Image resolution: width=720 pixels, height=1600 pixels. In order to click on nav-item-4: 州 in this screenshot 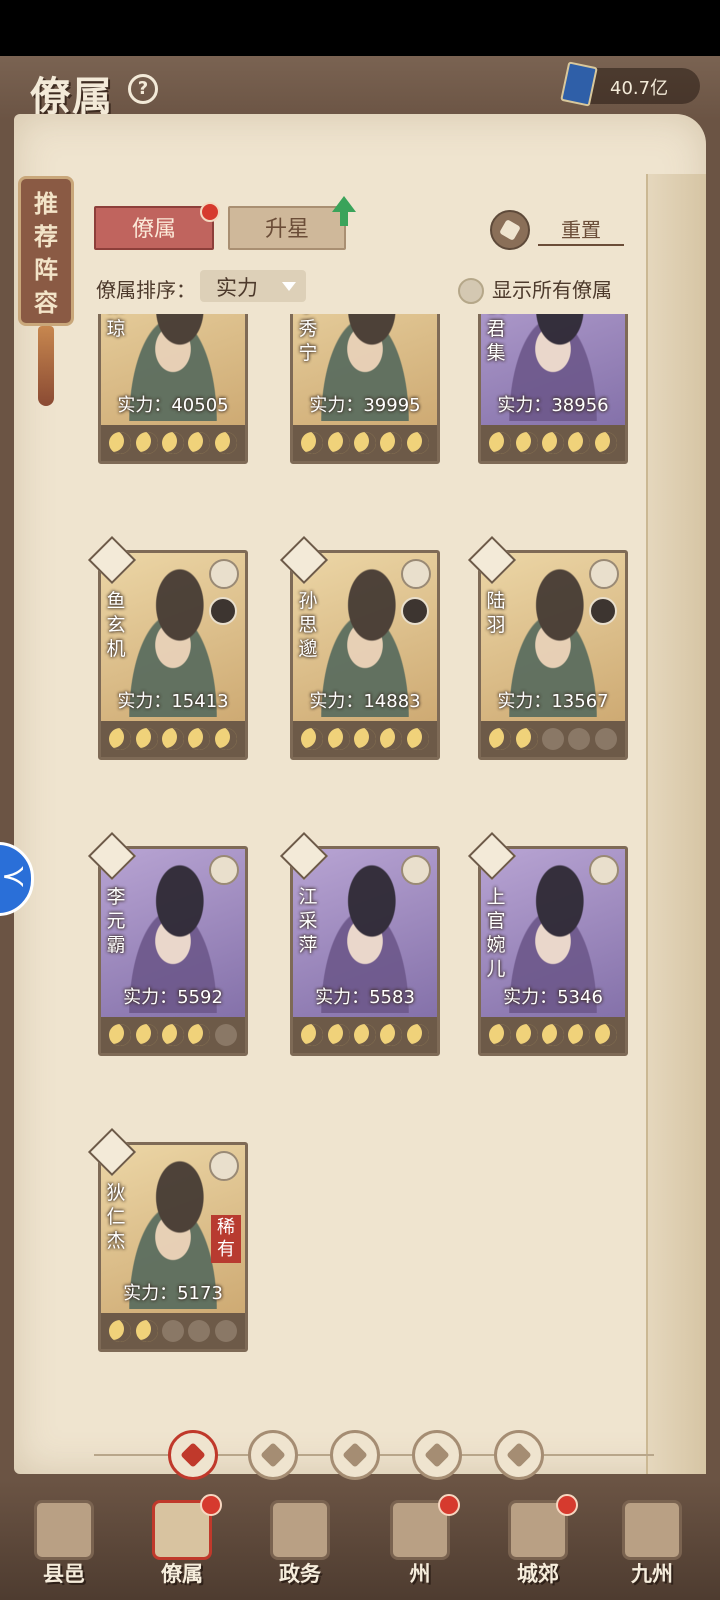, I will do `click(420, 1547)`.